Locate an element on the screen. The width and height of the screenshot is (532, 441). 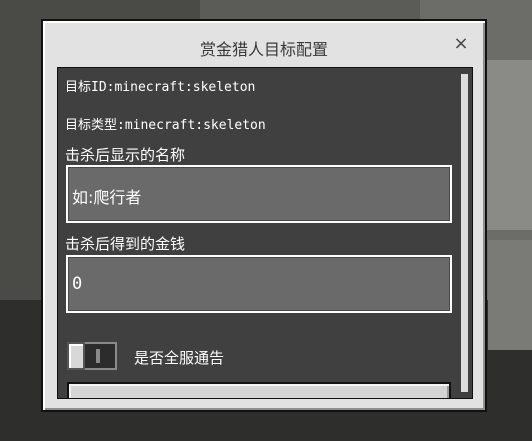
toggle-off-mark is located at coordinates (98, 356).